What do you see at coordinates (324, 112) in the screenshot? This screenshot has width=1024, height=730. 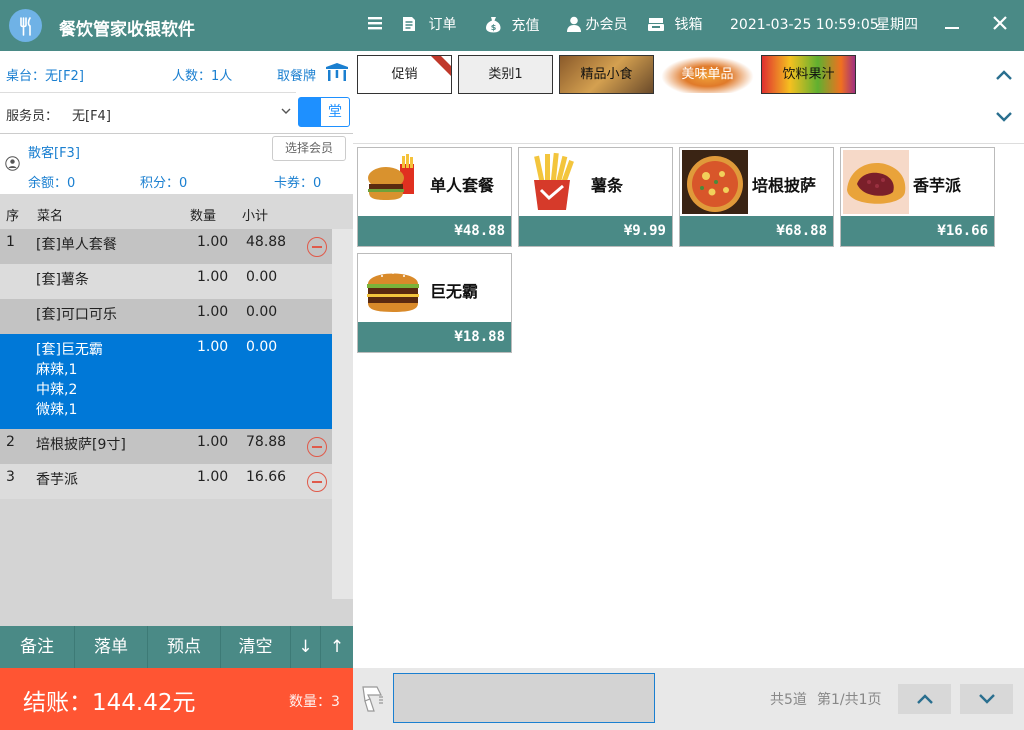 I see `dine-in-toggle: 堂` at bounding box center [324, 112].